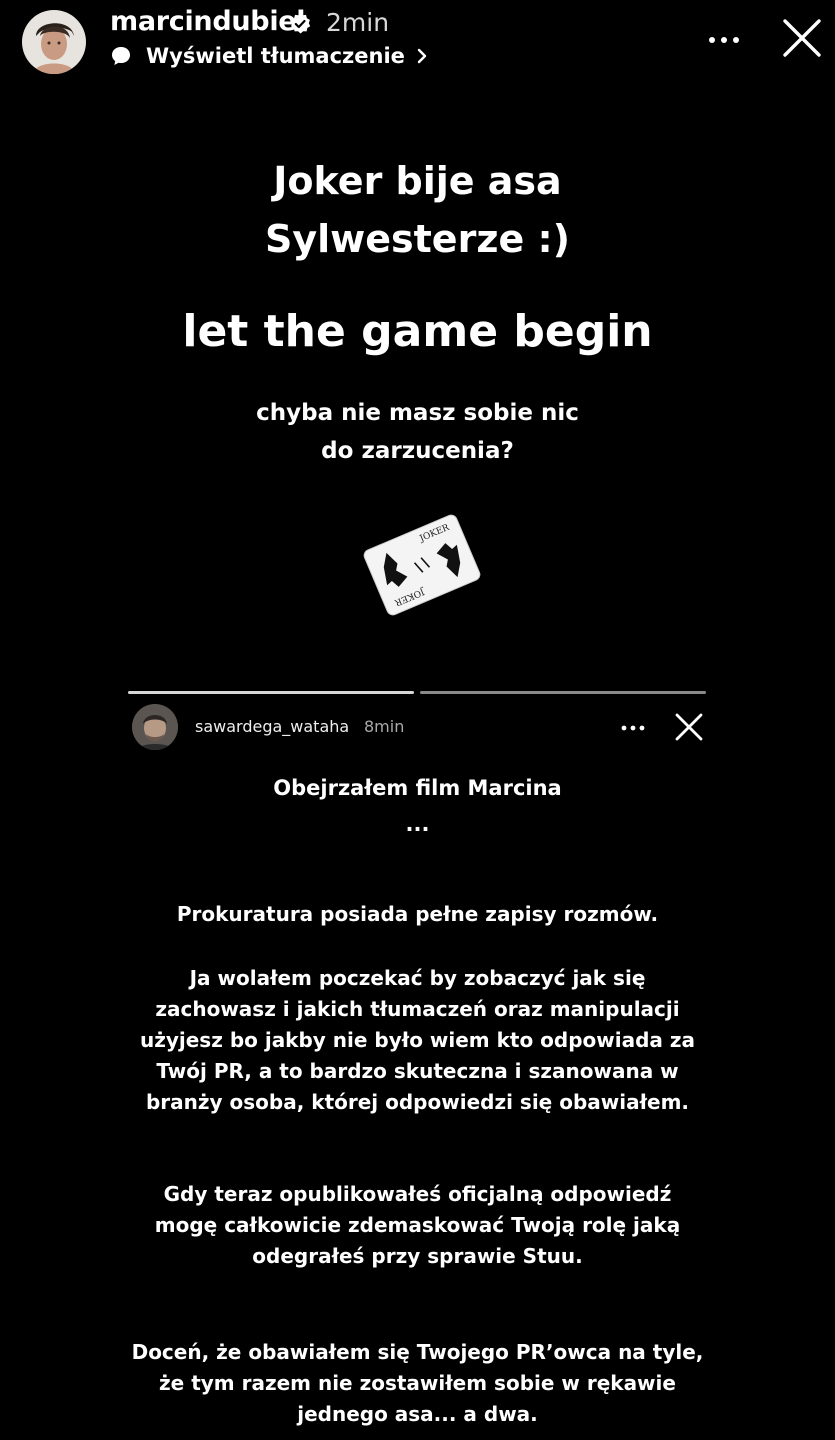  I want to click on chevron-right-icon, so click(422, 56).